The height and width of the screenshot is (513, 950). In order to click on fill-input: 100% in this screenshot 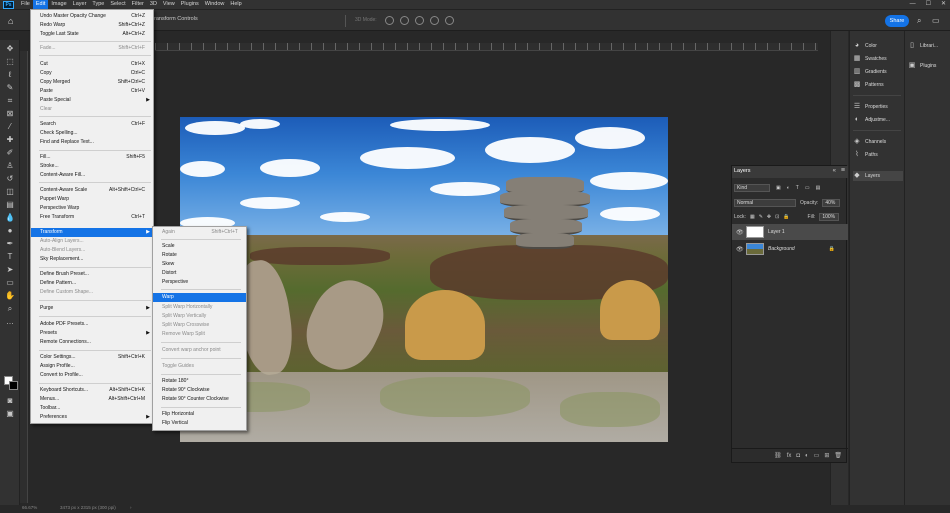, I will do `click(829, 217)`.